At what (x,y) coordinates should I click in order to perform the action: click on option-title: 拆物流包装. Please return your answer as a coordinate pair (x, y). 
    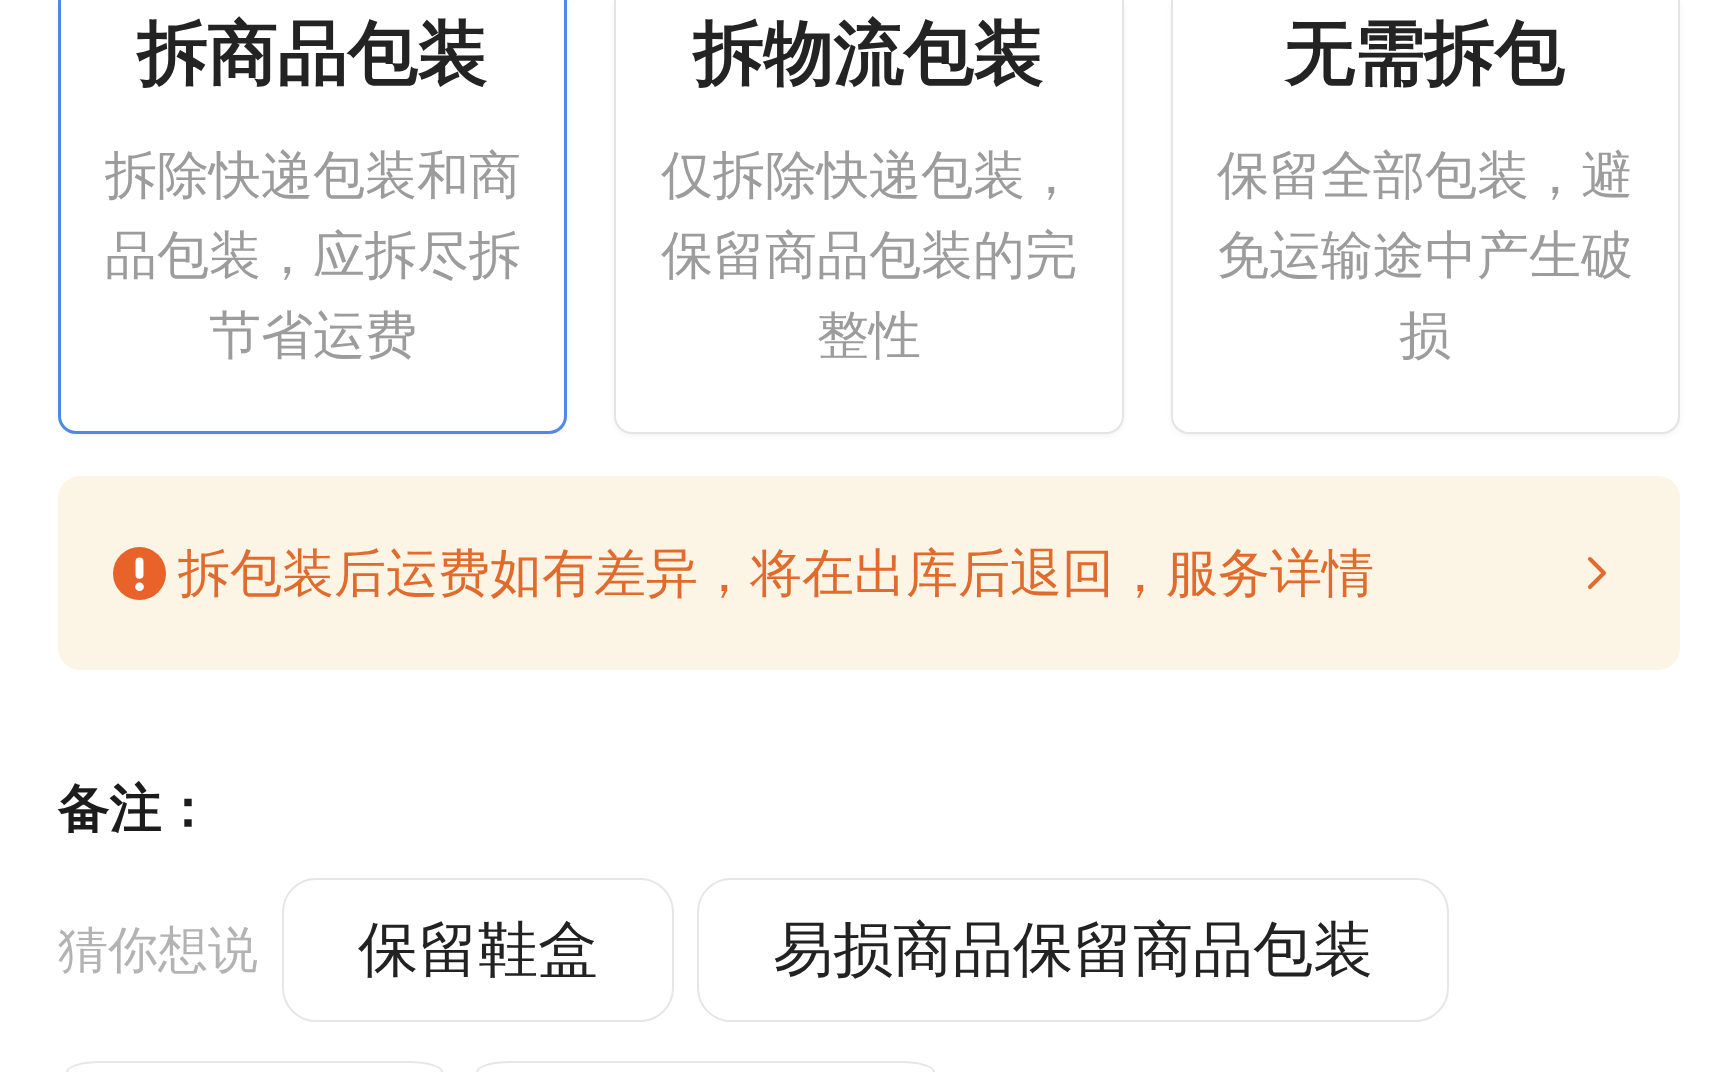
    Looking at the image, I should click on (869, 53).